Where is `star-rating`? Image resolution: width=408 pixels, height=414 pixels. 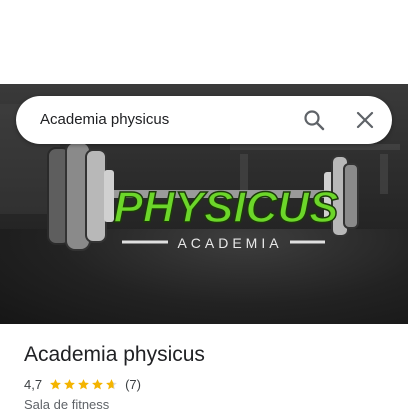 star-rating is located at coordinates (84, 384).